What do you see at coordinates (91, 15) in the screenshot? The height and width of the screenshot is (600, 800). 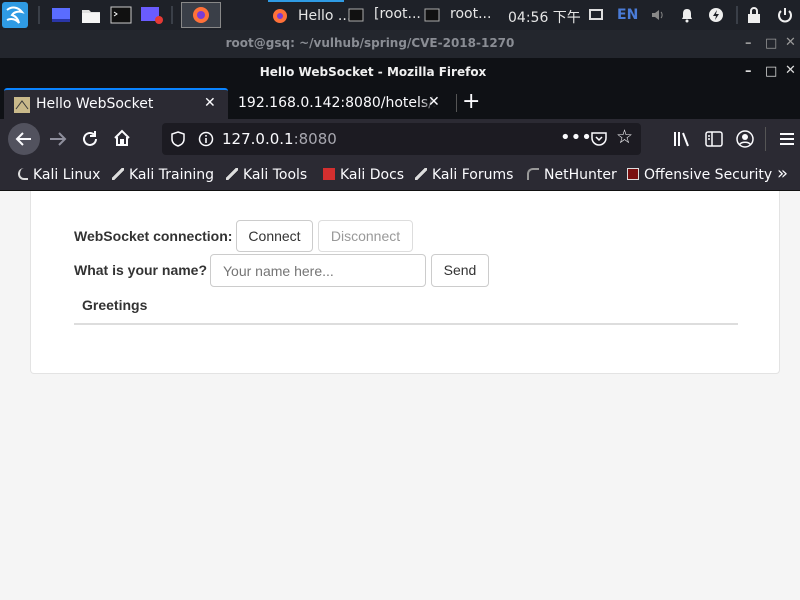 I see `file-manager-icon` at bounding box center [91, 15].